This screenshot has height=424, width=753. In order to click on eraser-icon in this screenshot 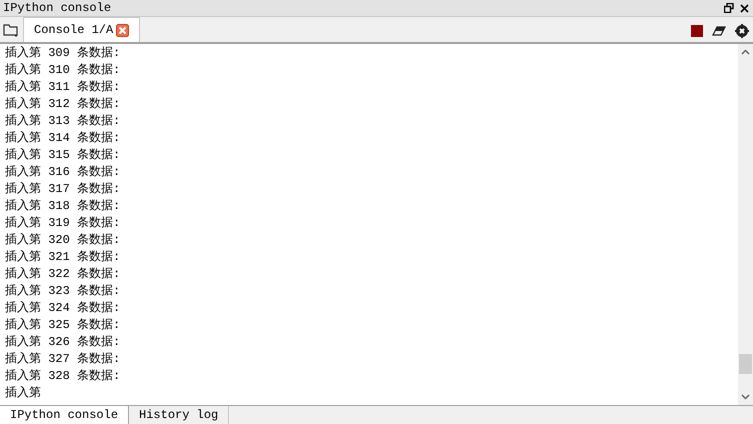, I will do `click(719, 31)`.